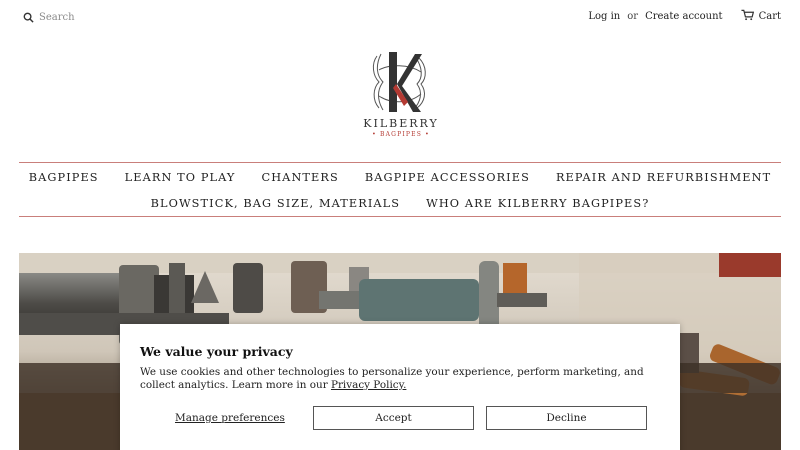 This screenshot has height=450, width=800. Describe the element at coordinates (276, 203) in the screenshot. I see `nav-item-blowstick: BLOWSTICK, BAG SIZE, MATERIALS` at that location.